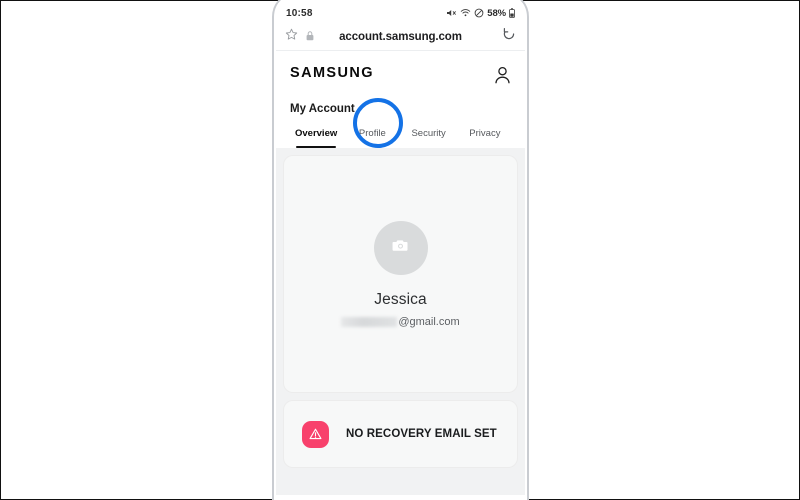 The height and width of the screenshot is (500, 800). I want to click on do-not-disturb-icon, so click(479, 13).